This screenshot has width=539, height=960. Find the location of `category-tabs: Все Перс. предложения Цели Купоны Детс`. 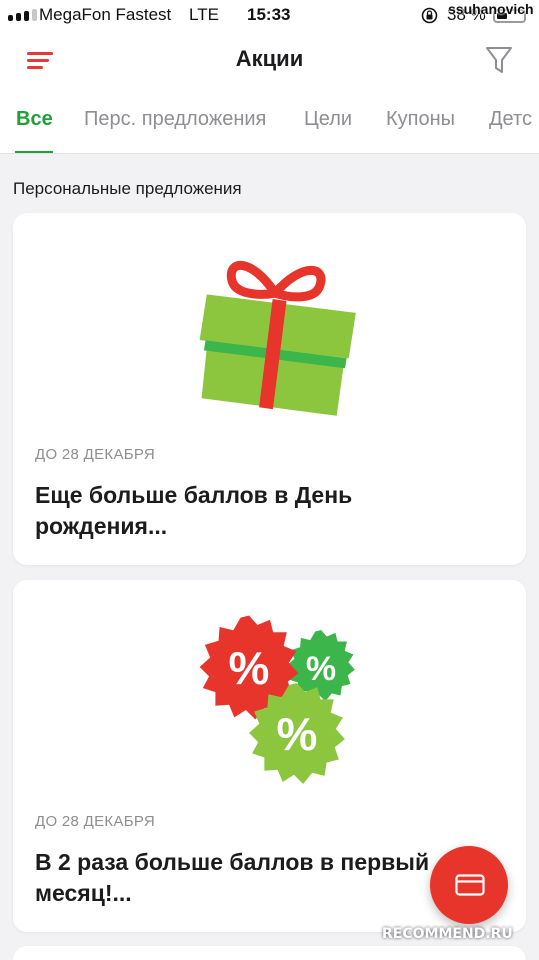

category-tabs: Все Перс. предложения Цели Купоны Детс is located at coordinates (269, 122).